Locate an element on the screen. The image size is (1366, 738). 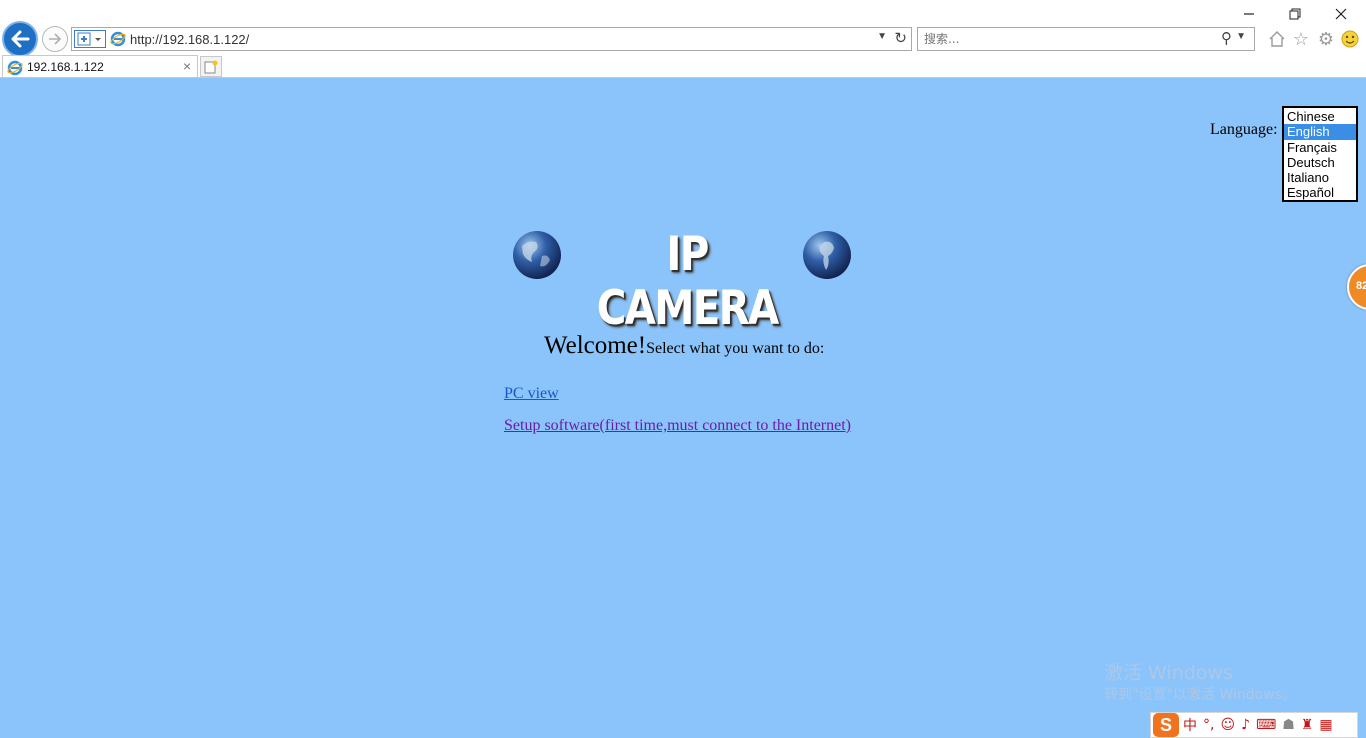
language-option: Italiano is located at coordinates (1320, 177).